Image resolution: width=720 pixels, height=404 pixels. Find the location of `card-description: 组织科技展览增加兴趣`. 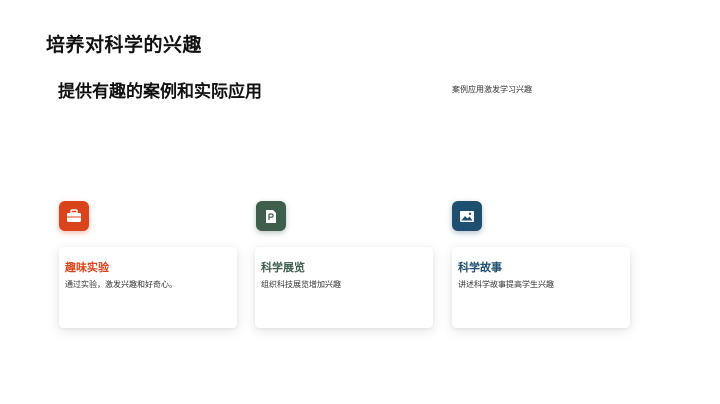

card-description: 组织科技展览增加兴趣 is located at coordinates (301, 284).